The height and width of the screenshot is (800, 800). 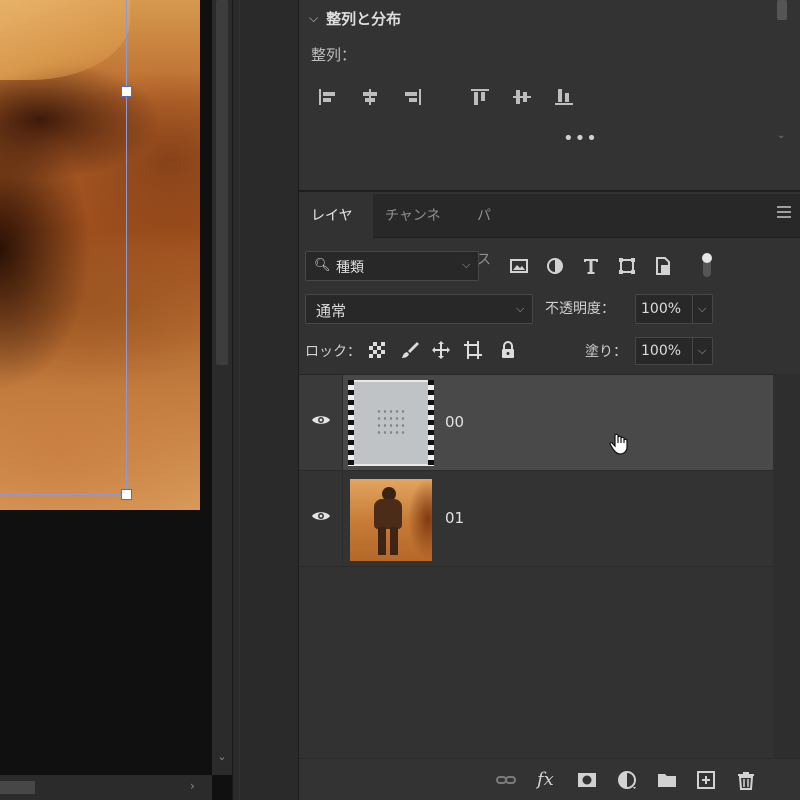 I want to click on opacity-label: 不透明度：, so click(x=580, y=309).